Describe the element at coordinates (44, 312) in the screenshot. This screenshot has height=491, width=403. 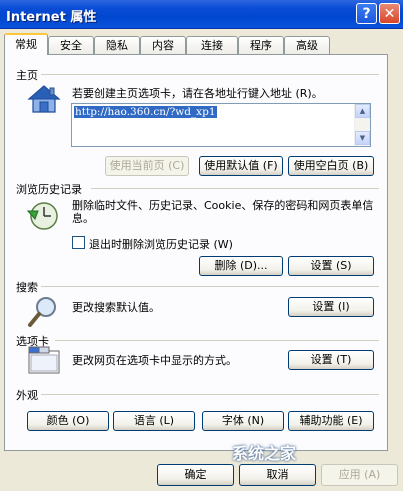
I see `magnifier-icon` at that location.